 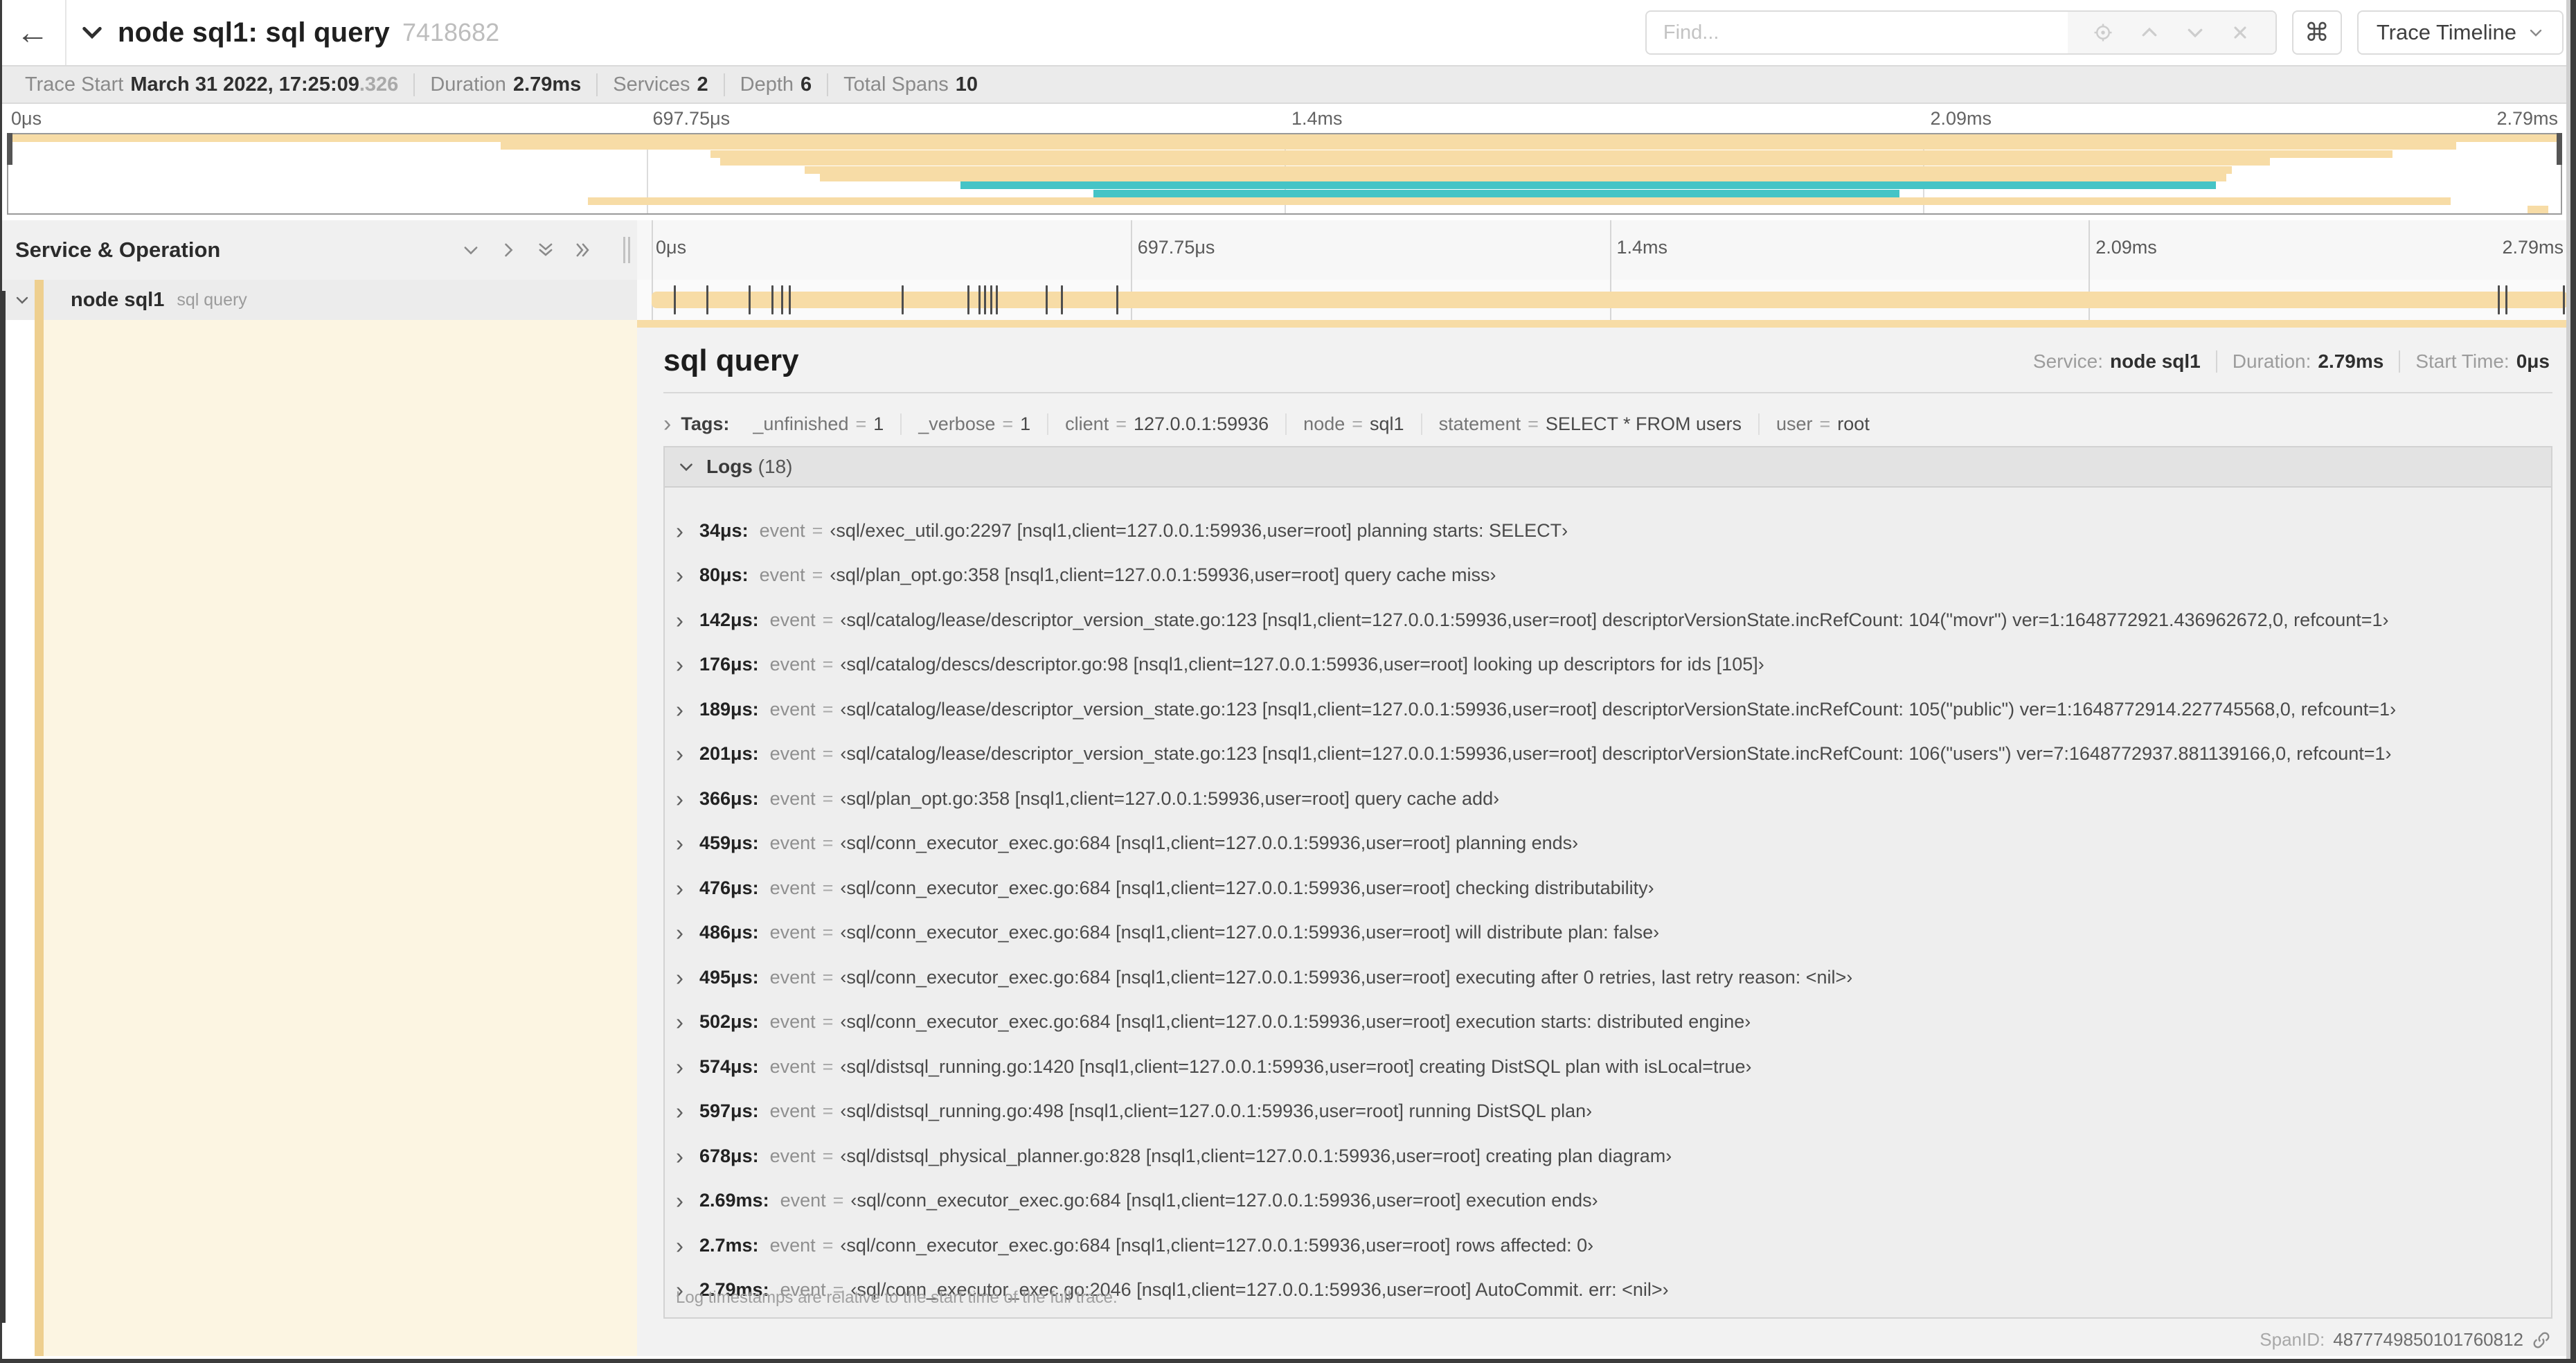 What do you see at coordinates (731, 361) in the screenshot?
I see `detail-operation-title: sql query` at bounding box center [731, 361].